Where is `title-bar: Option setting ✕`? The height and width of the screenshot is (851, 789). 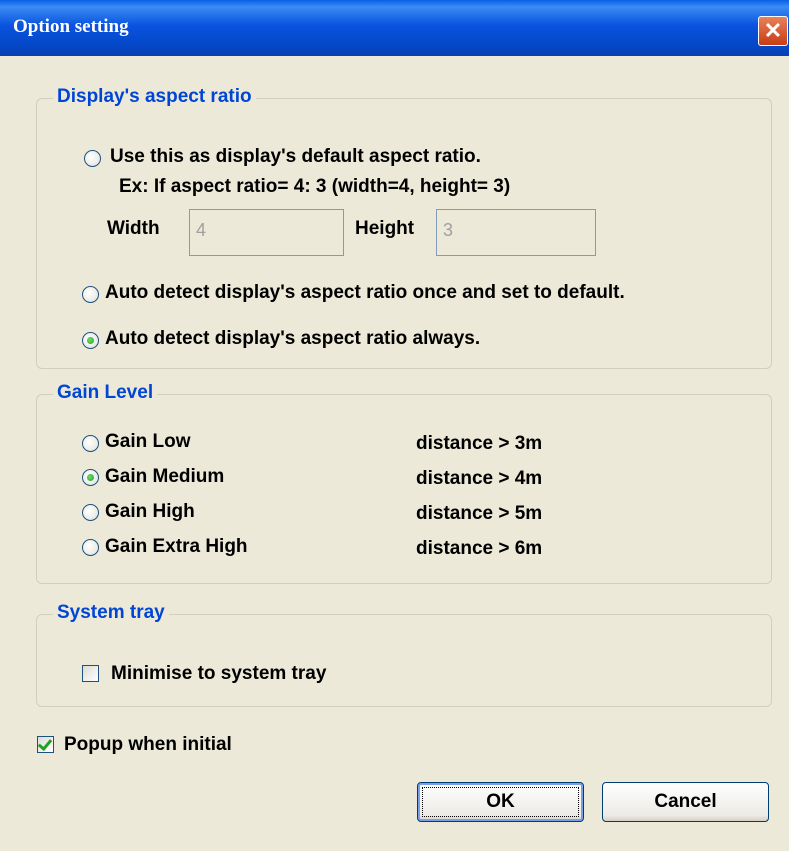
title-bar: Option setting ✕ is located at coordinates (394, 28).